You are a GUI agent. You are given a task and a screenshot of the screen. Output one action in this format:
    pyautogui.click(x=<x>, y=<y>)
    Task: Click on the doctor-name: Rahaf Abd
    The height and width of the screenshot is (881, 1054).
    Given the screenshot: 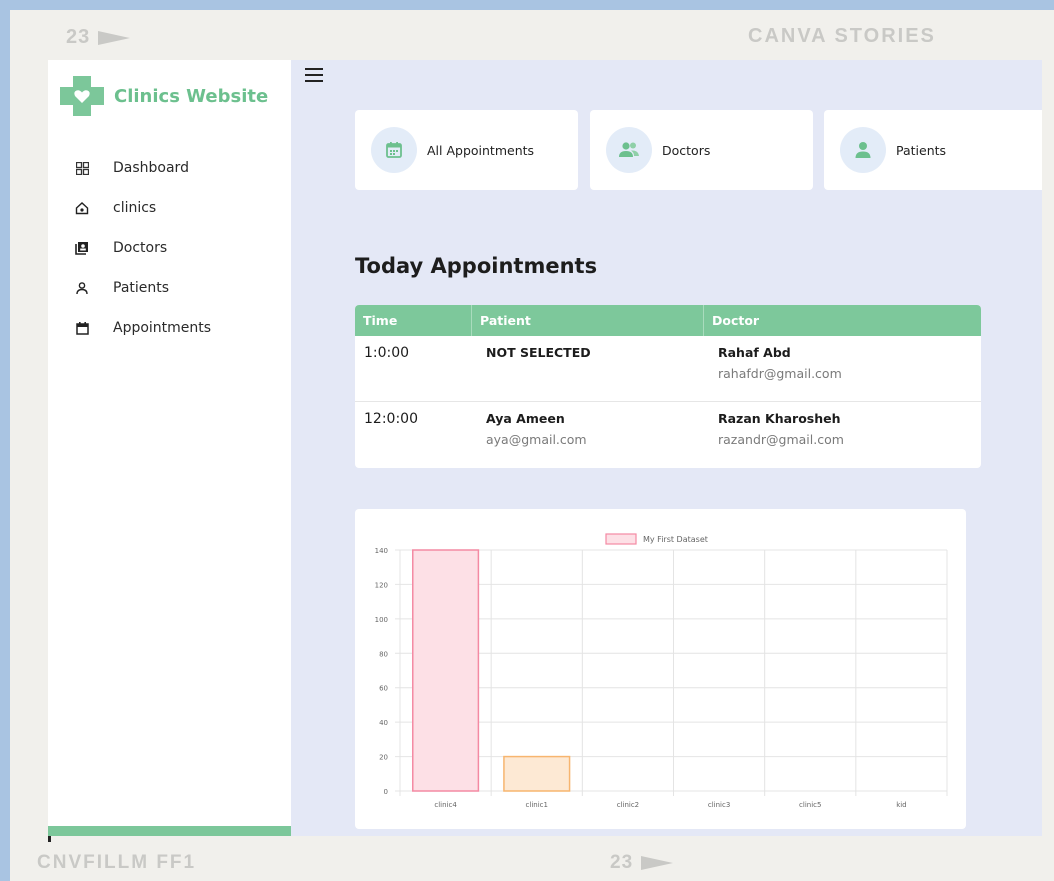 What is the action you would take?
    pyautogui.click(x=754, y=352)
    